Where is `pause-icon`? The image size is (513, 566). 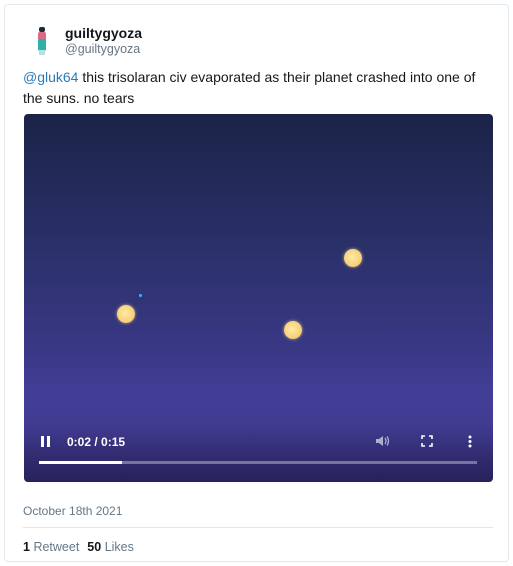 pause-icon is located at coordinates (46, 443).